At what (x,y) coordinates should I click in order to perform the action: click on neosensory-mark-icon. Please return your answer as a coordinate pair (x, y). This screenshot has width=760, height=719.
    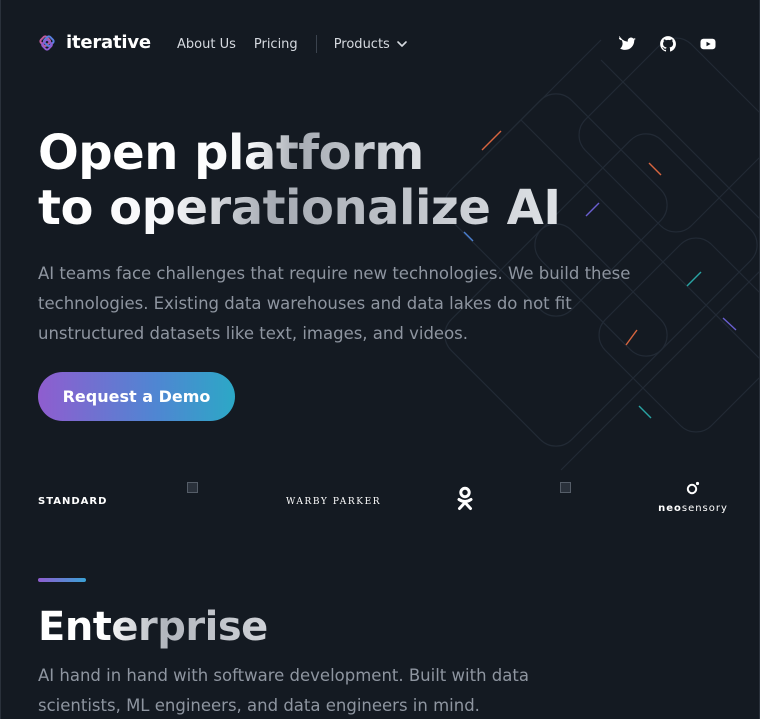
    Looking at the image, I should click on (693, 488).